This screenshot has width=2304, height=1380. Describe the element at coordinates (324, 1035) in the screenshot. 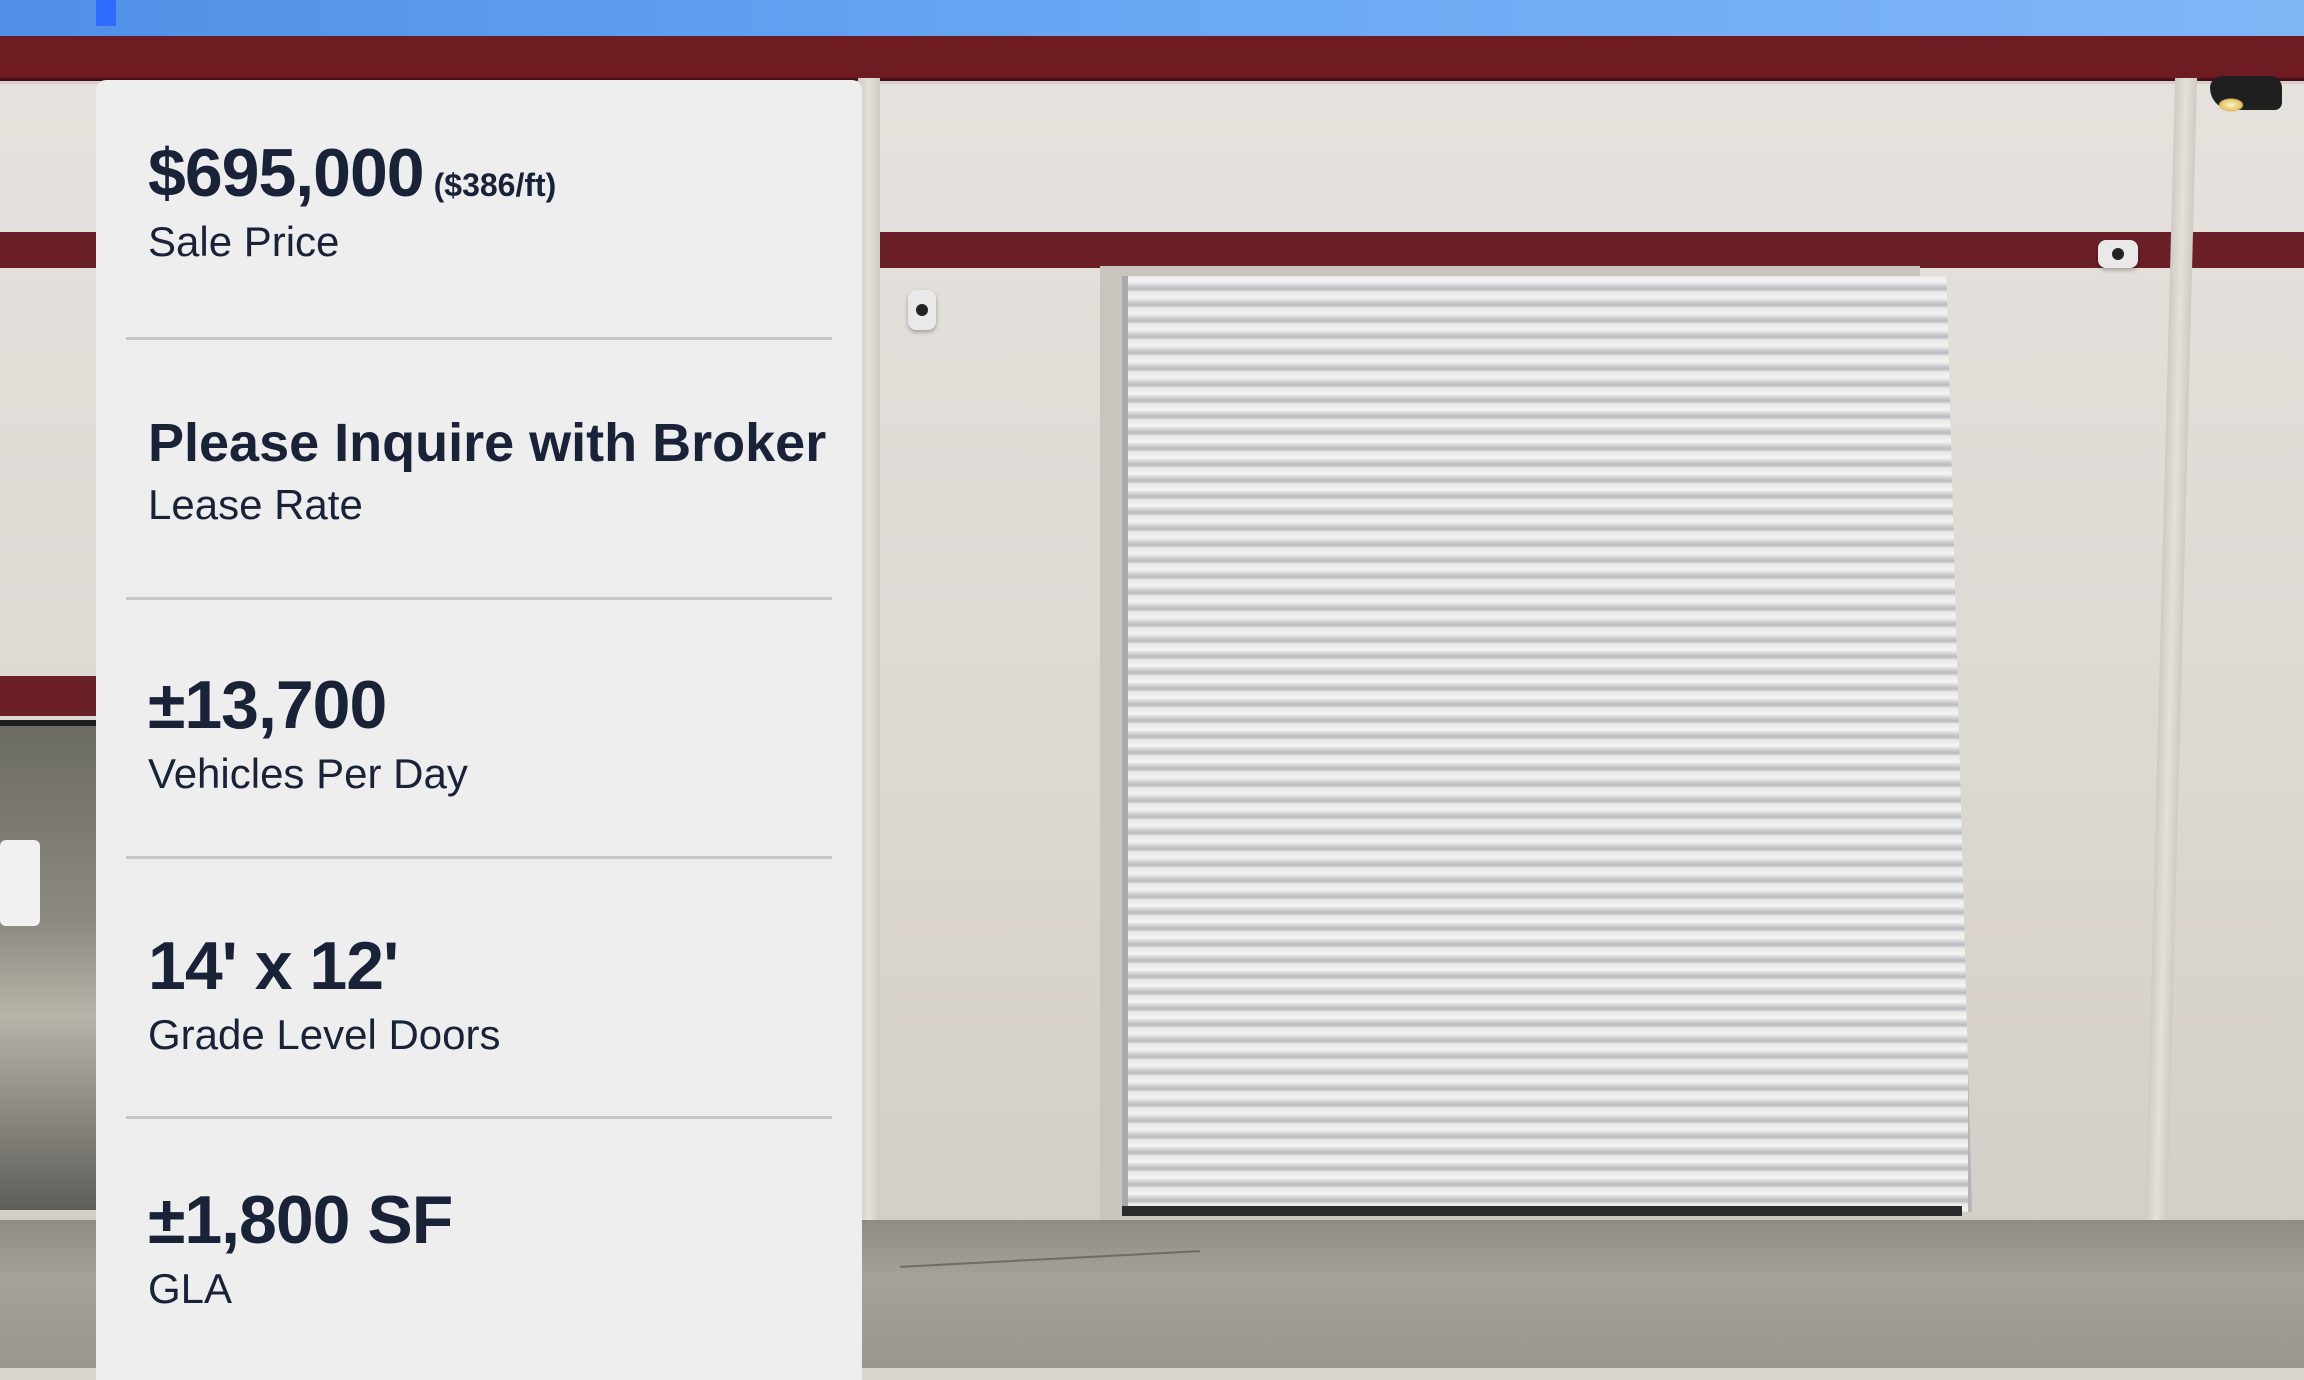

I see `stat-label: Grade Level Doors` at that location.